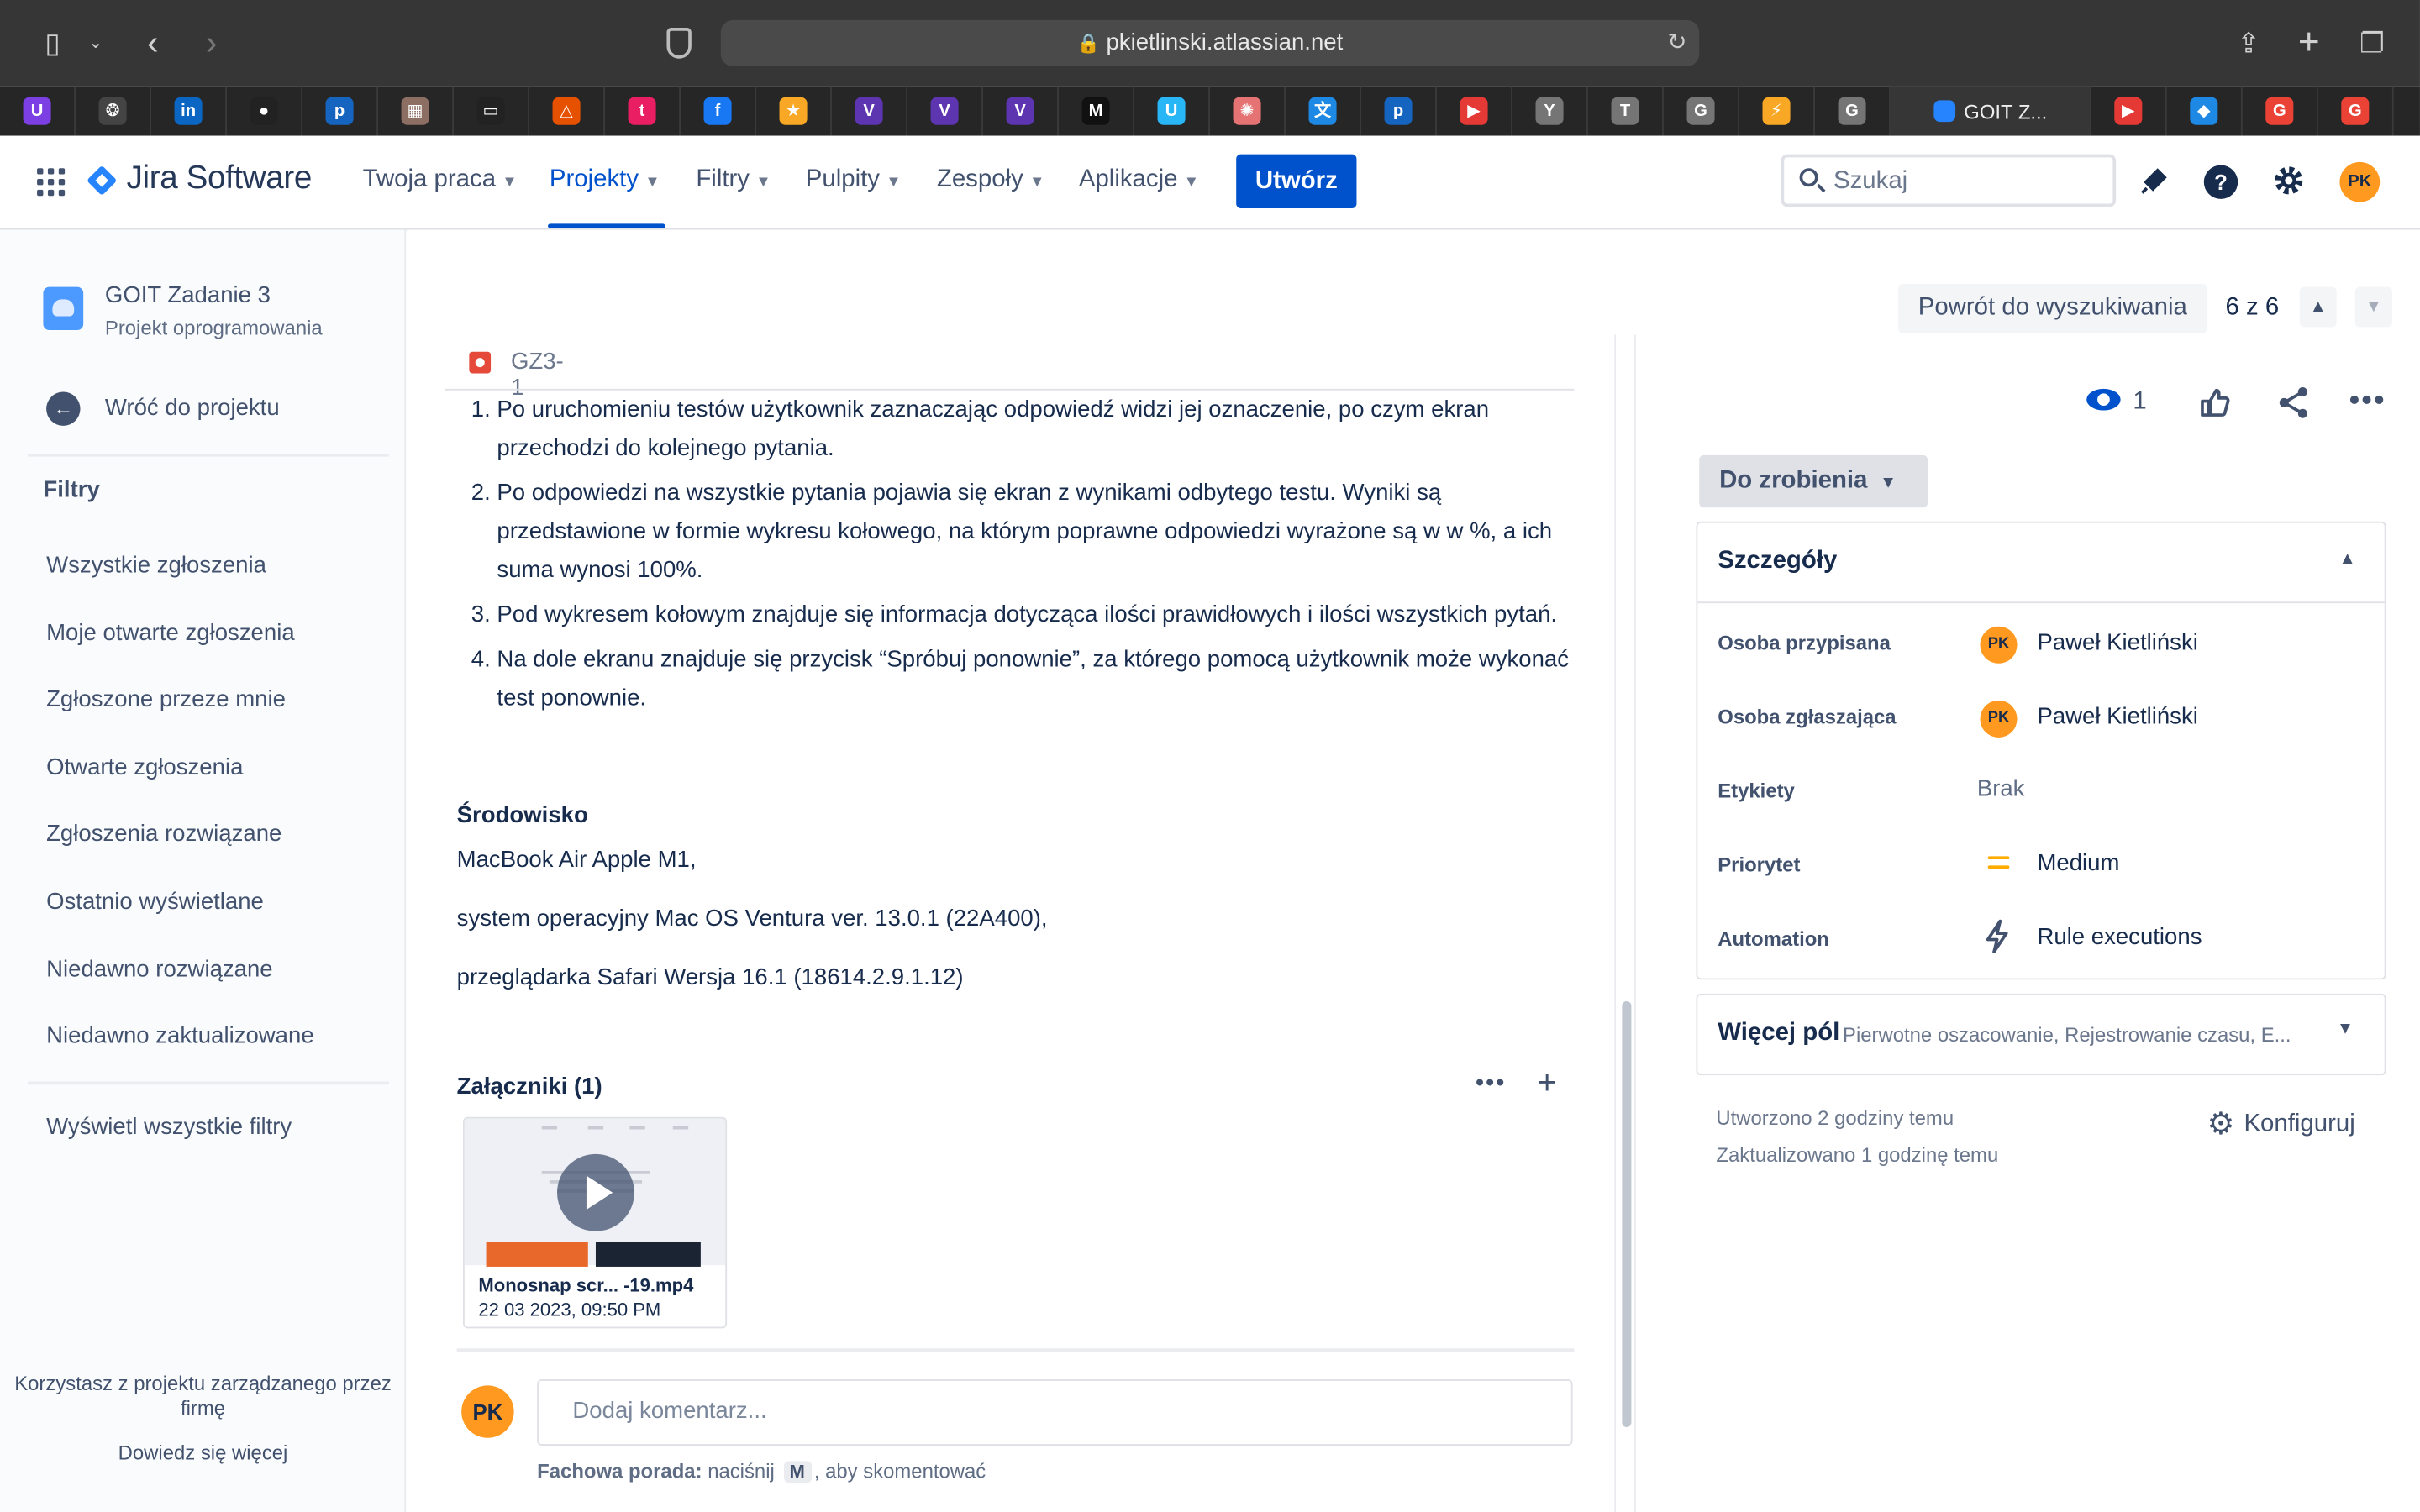  I want to click on search-box, so click(1949, 180).